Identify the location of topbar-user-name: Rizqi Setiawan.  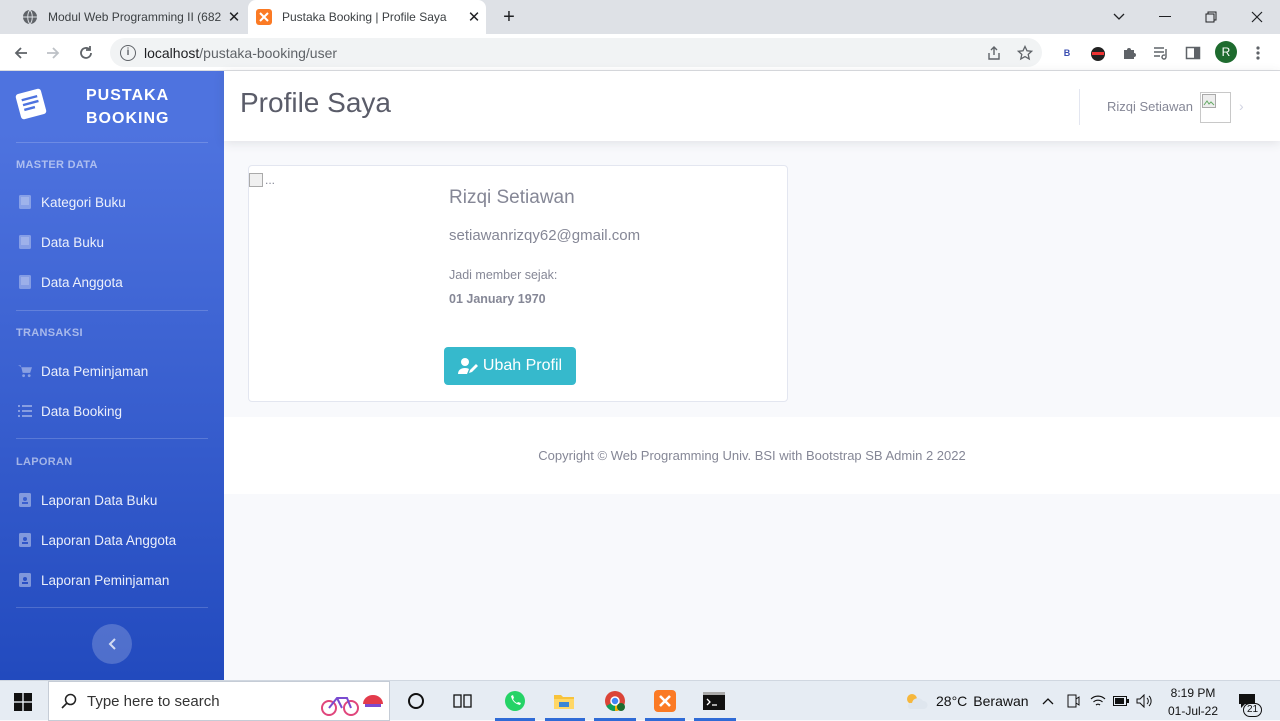
(1150, 106).